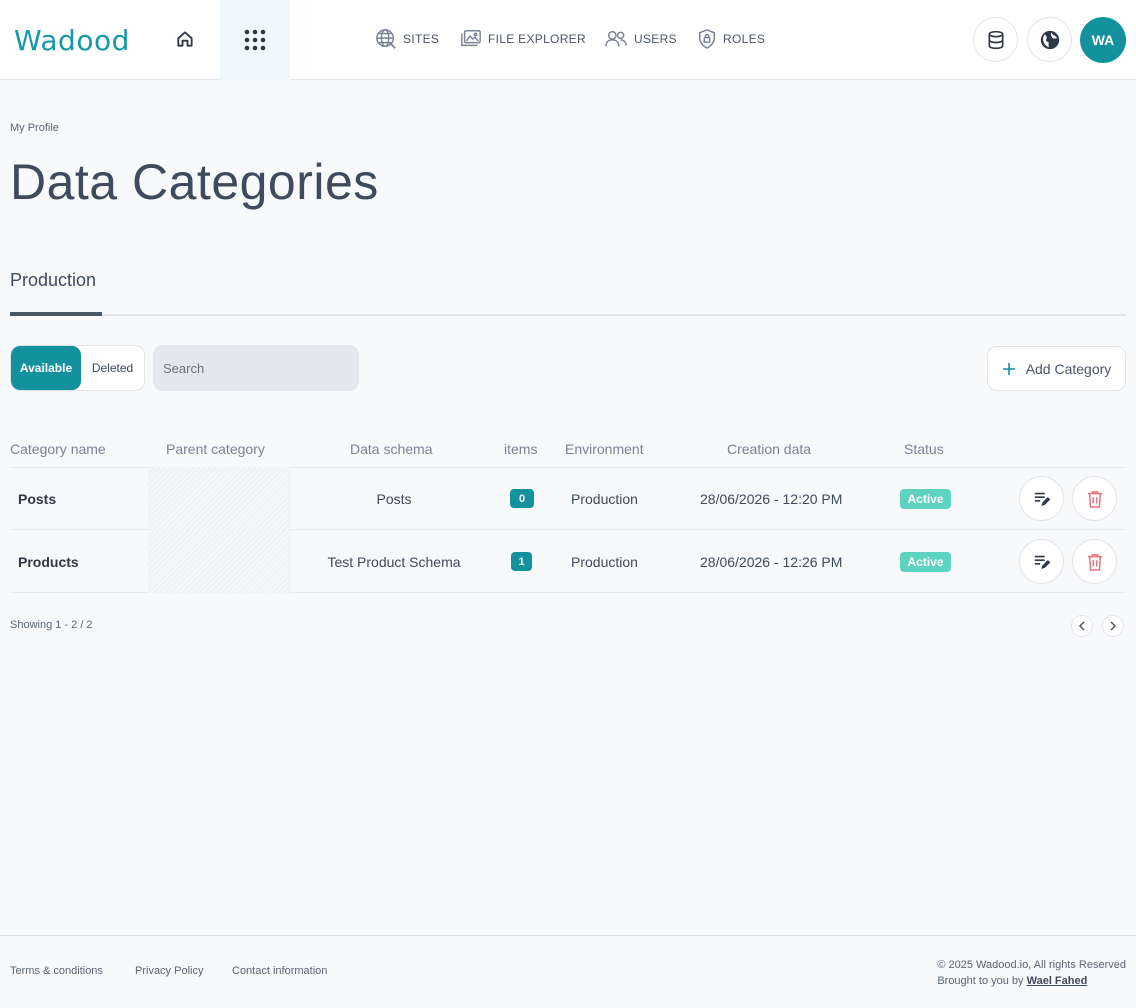 Image resolution: width=1136 pixels, height=1008 pixels. What do you see at coordinates (771, 562) in the screenshot?
I see `creation-date: 28/06/2026 - 12:26 PM` at bounding box center [771, 562].